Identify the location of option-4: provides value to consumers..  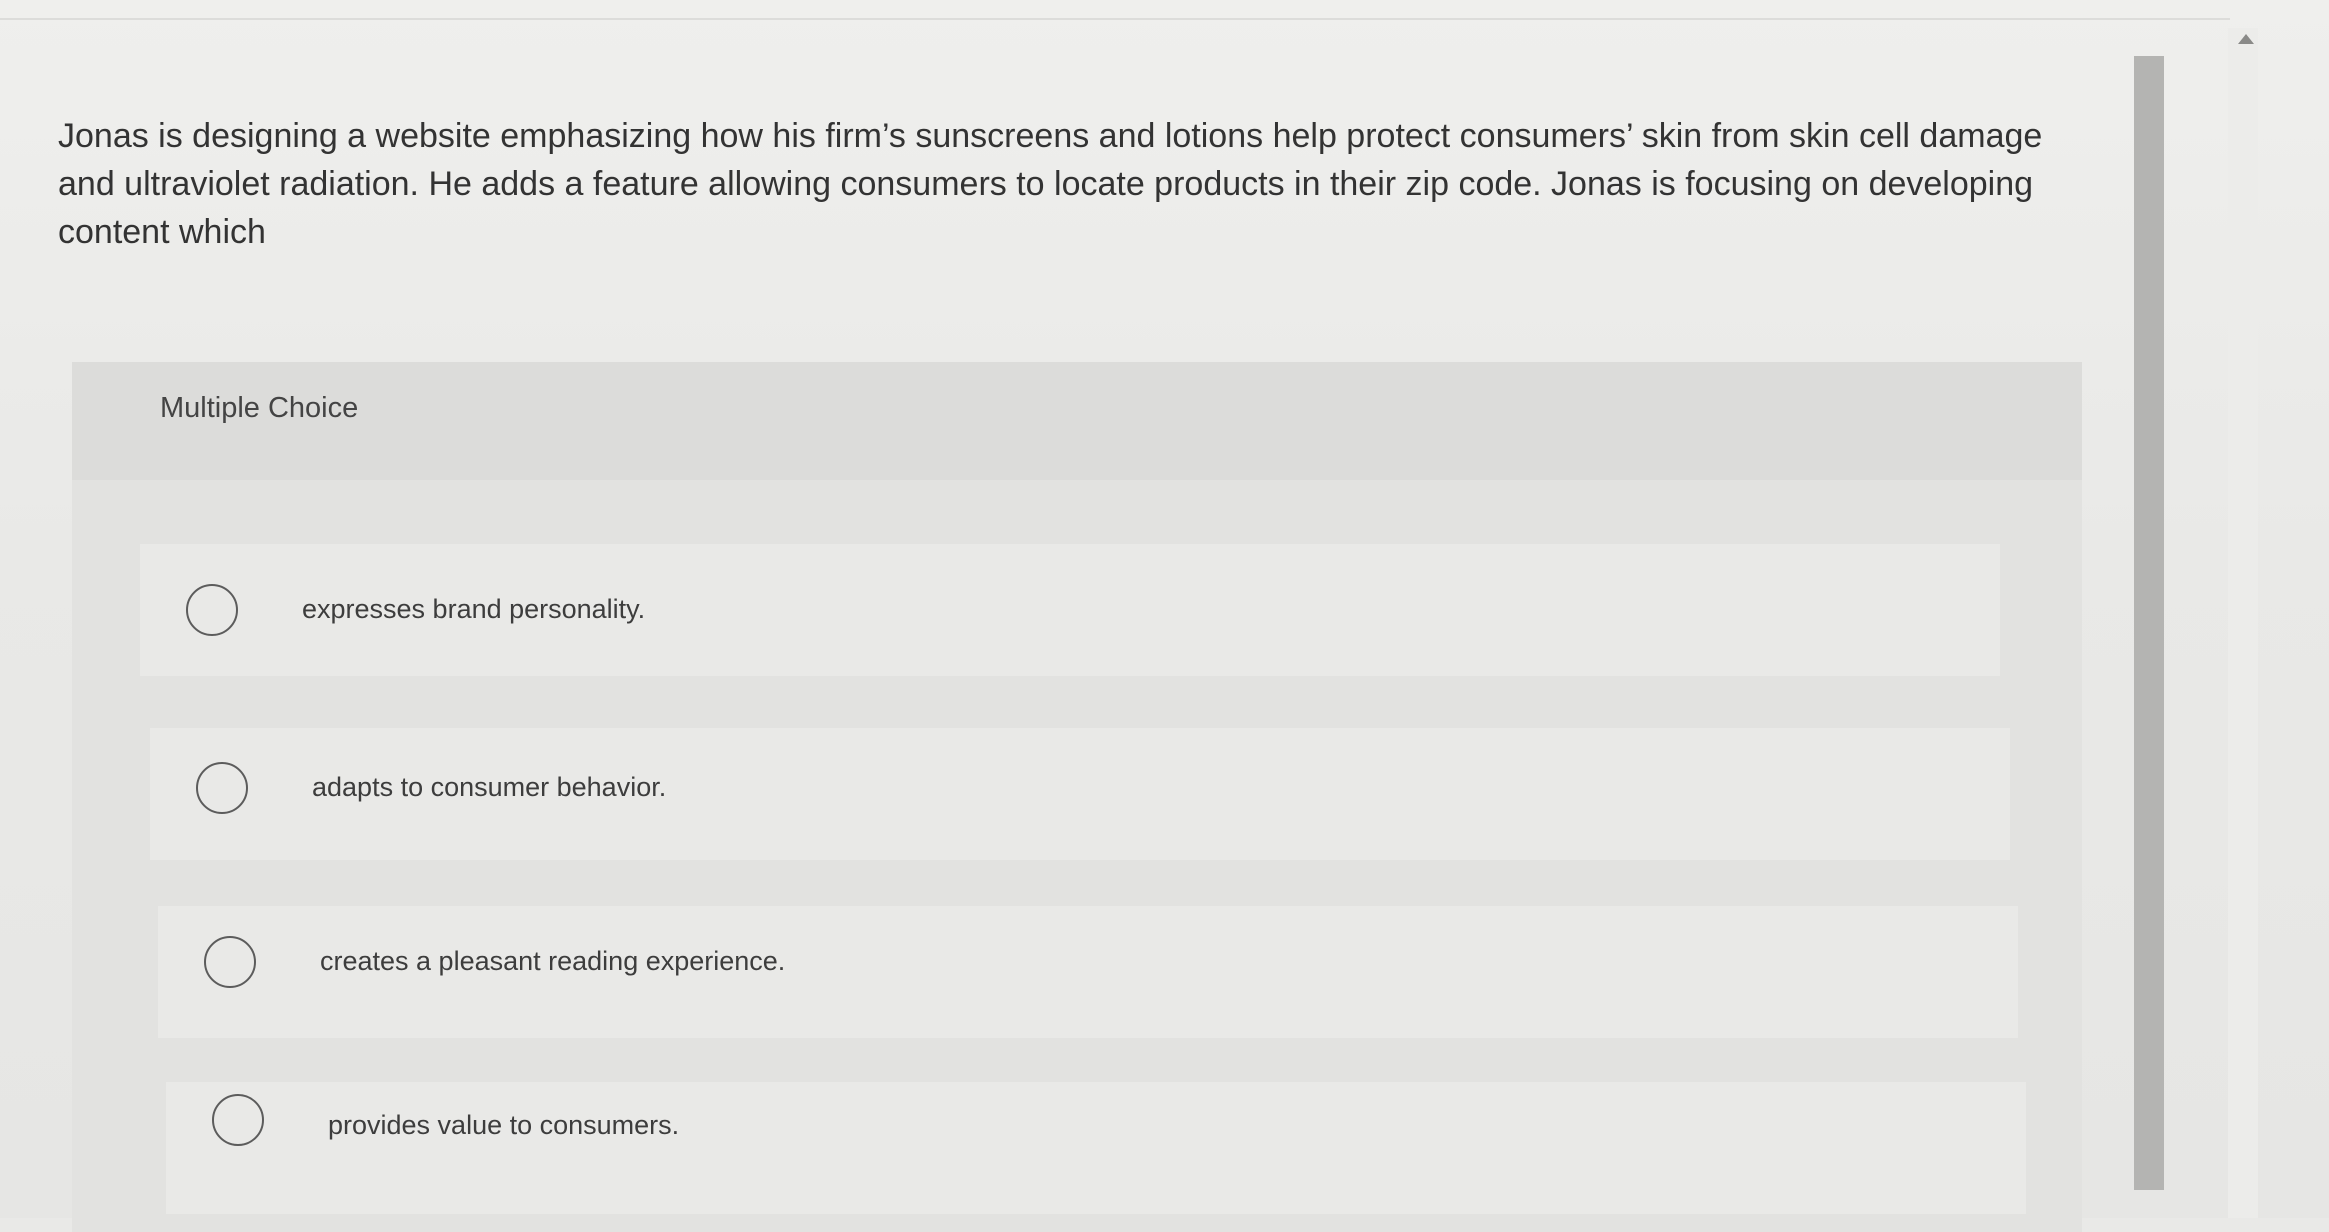
(1096, 1148).